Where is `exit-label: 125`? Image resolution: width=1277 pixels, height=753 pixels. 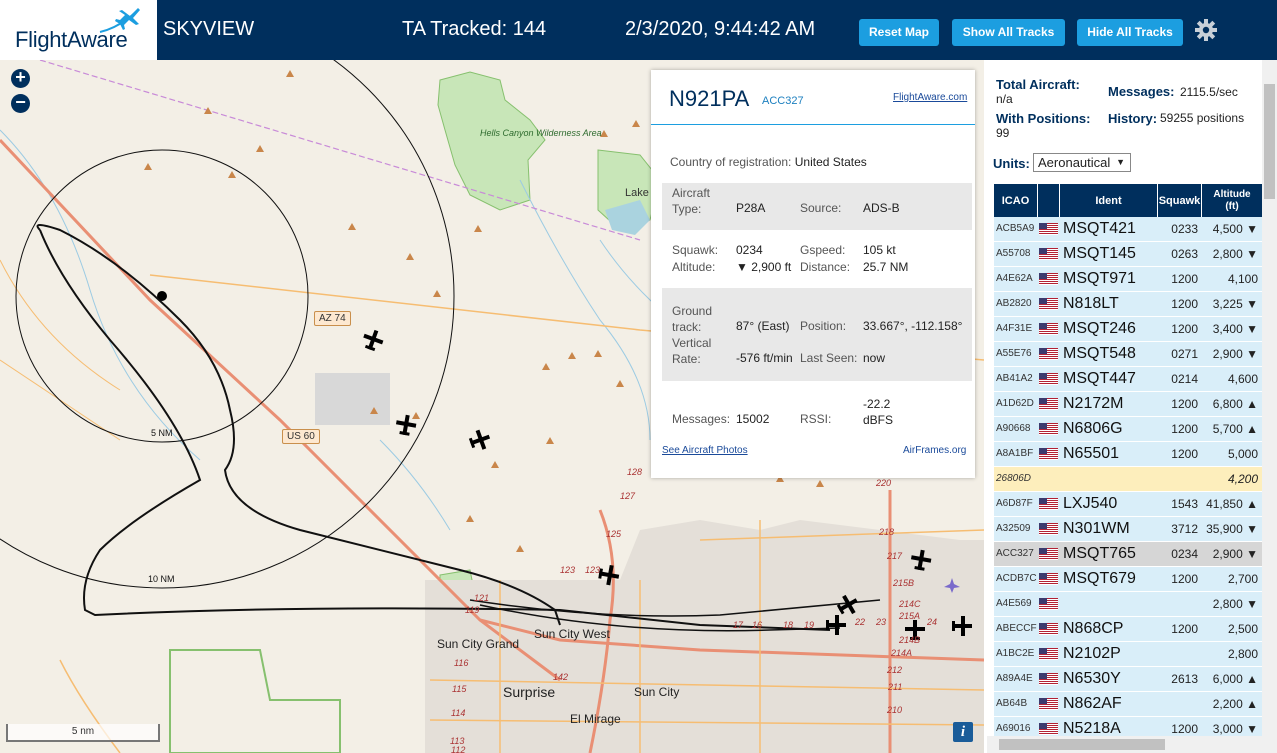 exit-label: 125 is located at coordinates (614, 534).